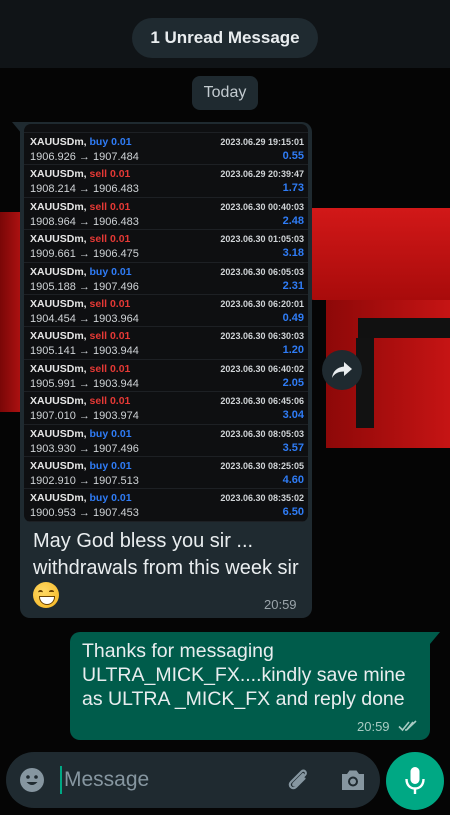  I want to click on emoji-icon, so click(32, 780).